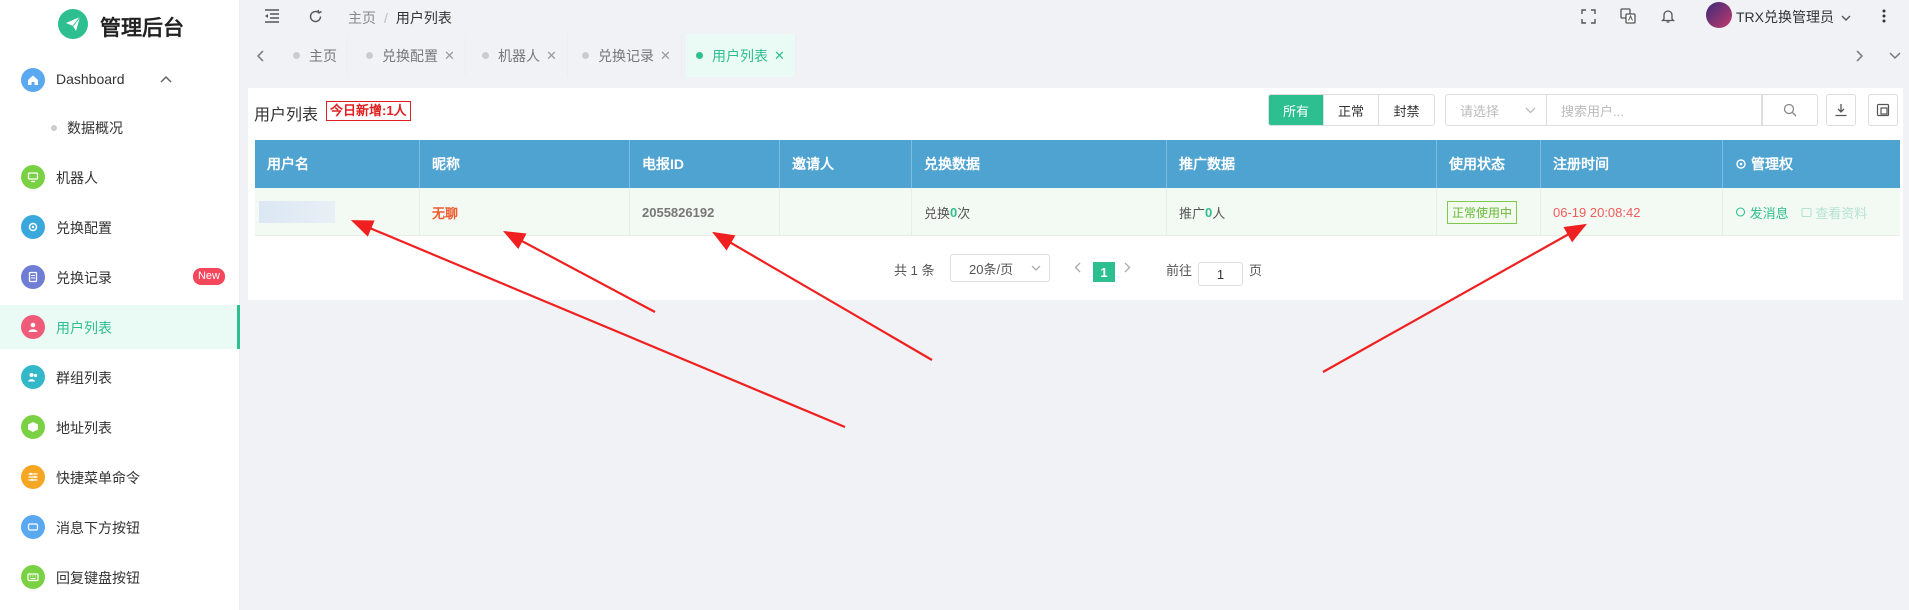  What do you see at coordinates (1741, 164) in the screenshot?
I see `gear-icon` at bounding box center [1741, 164].